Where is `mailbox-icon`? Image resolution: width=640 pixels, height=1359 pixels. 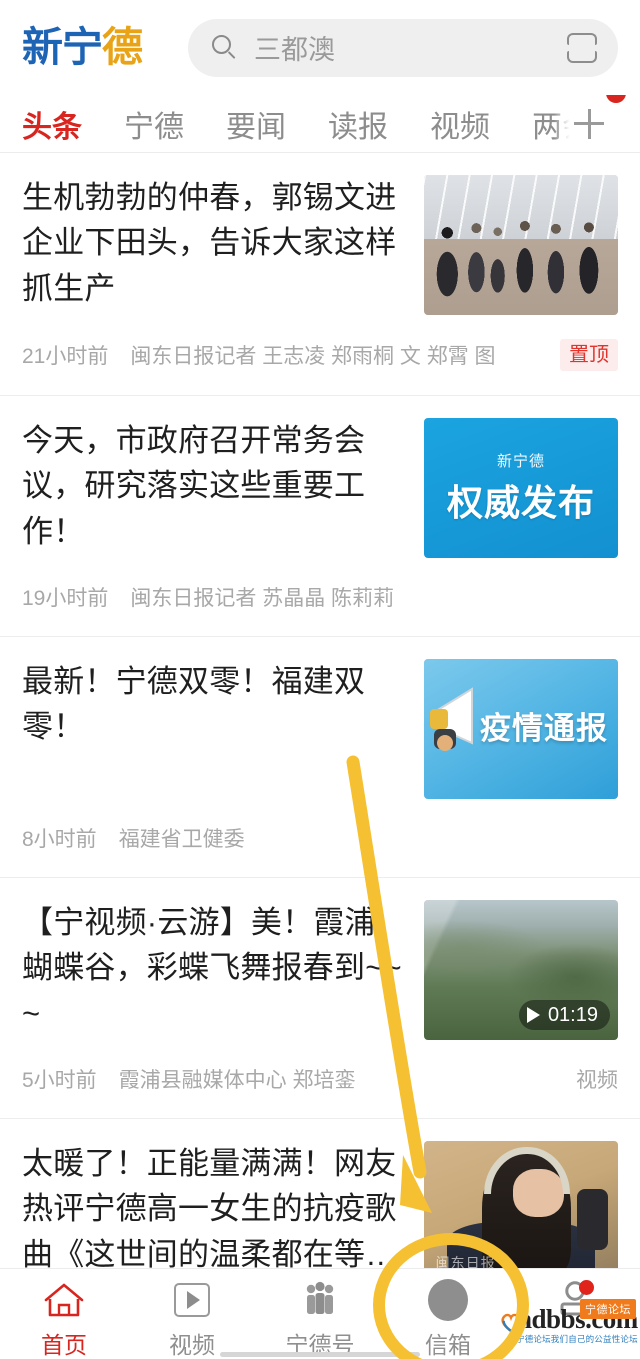
mailbox-icon is located at coordinates (448, 1300).